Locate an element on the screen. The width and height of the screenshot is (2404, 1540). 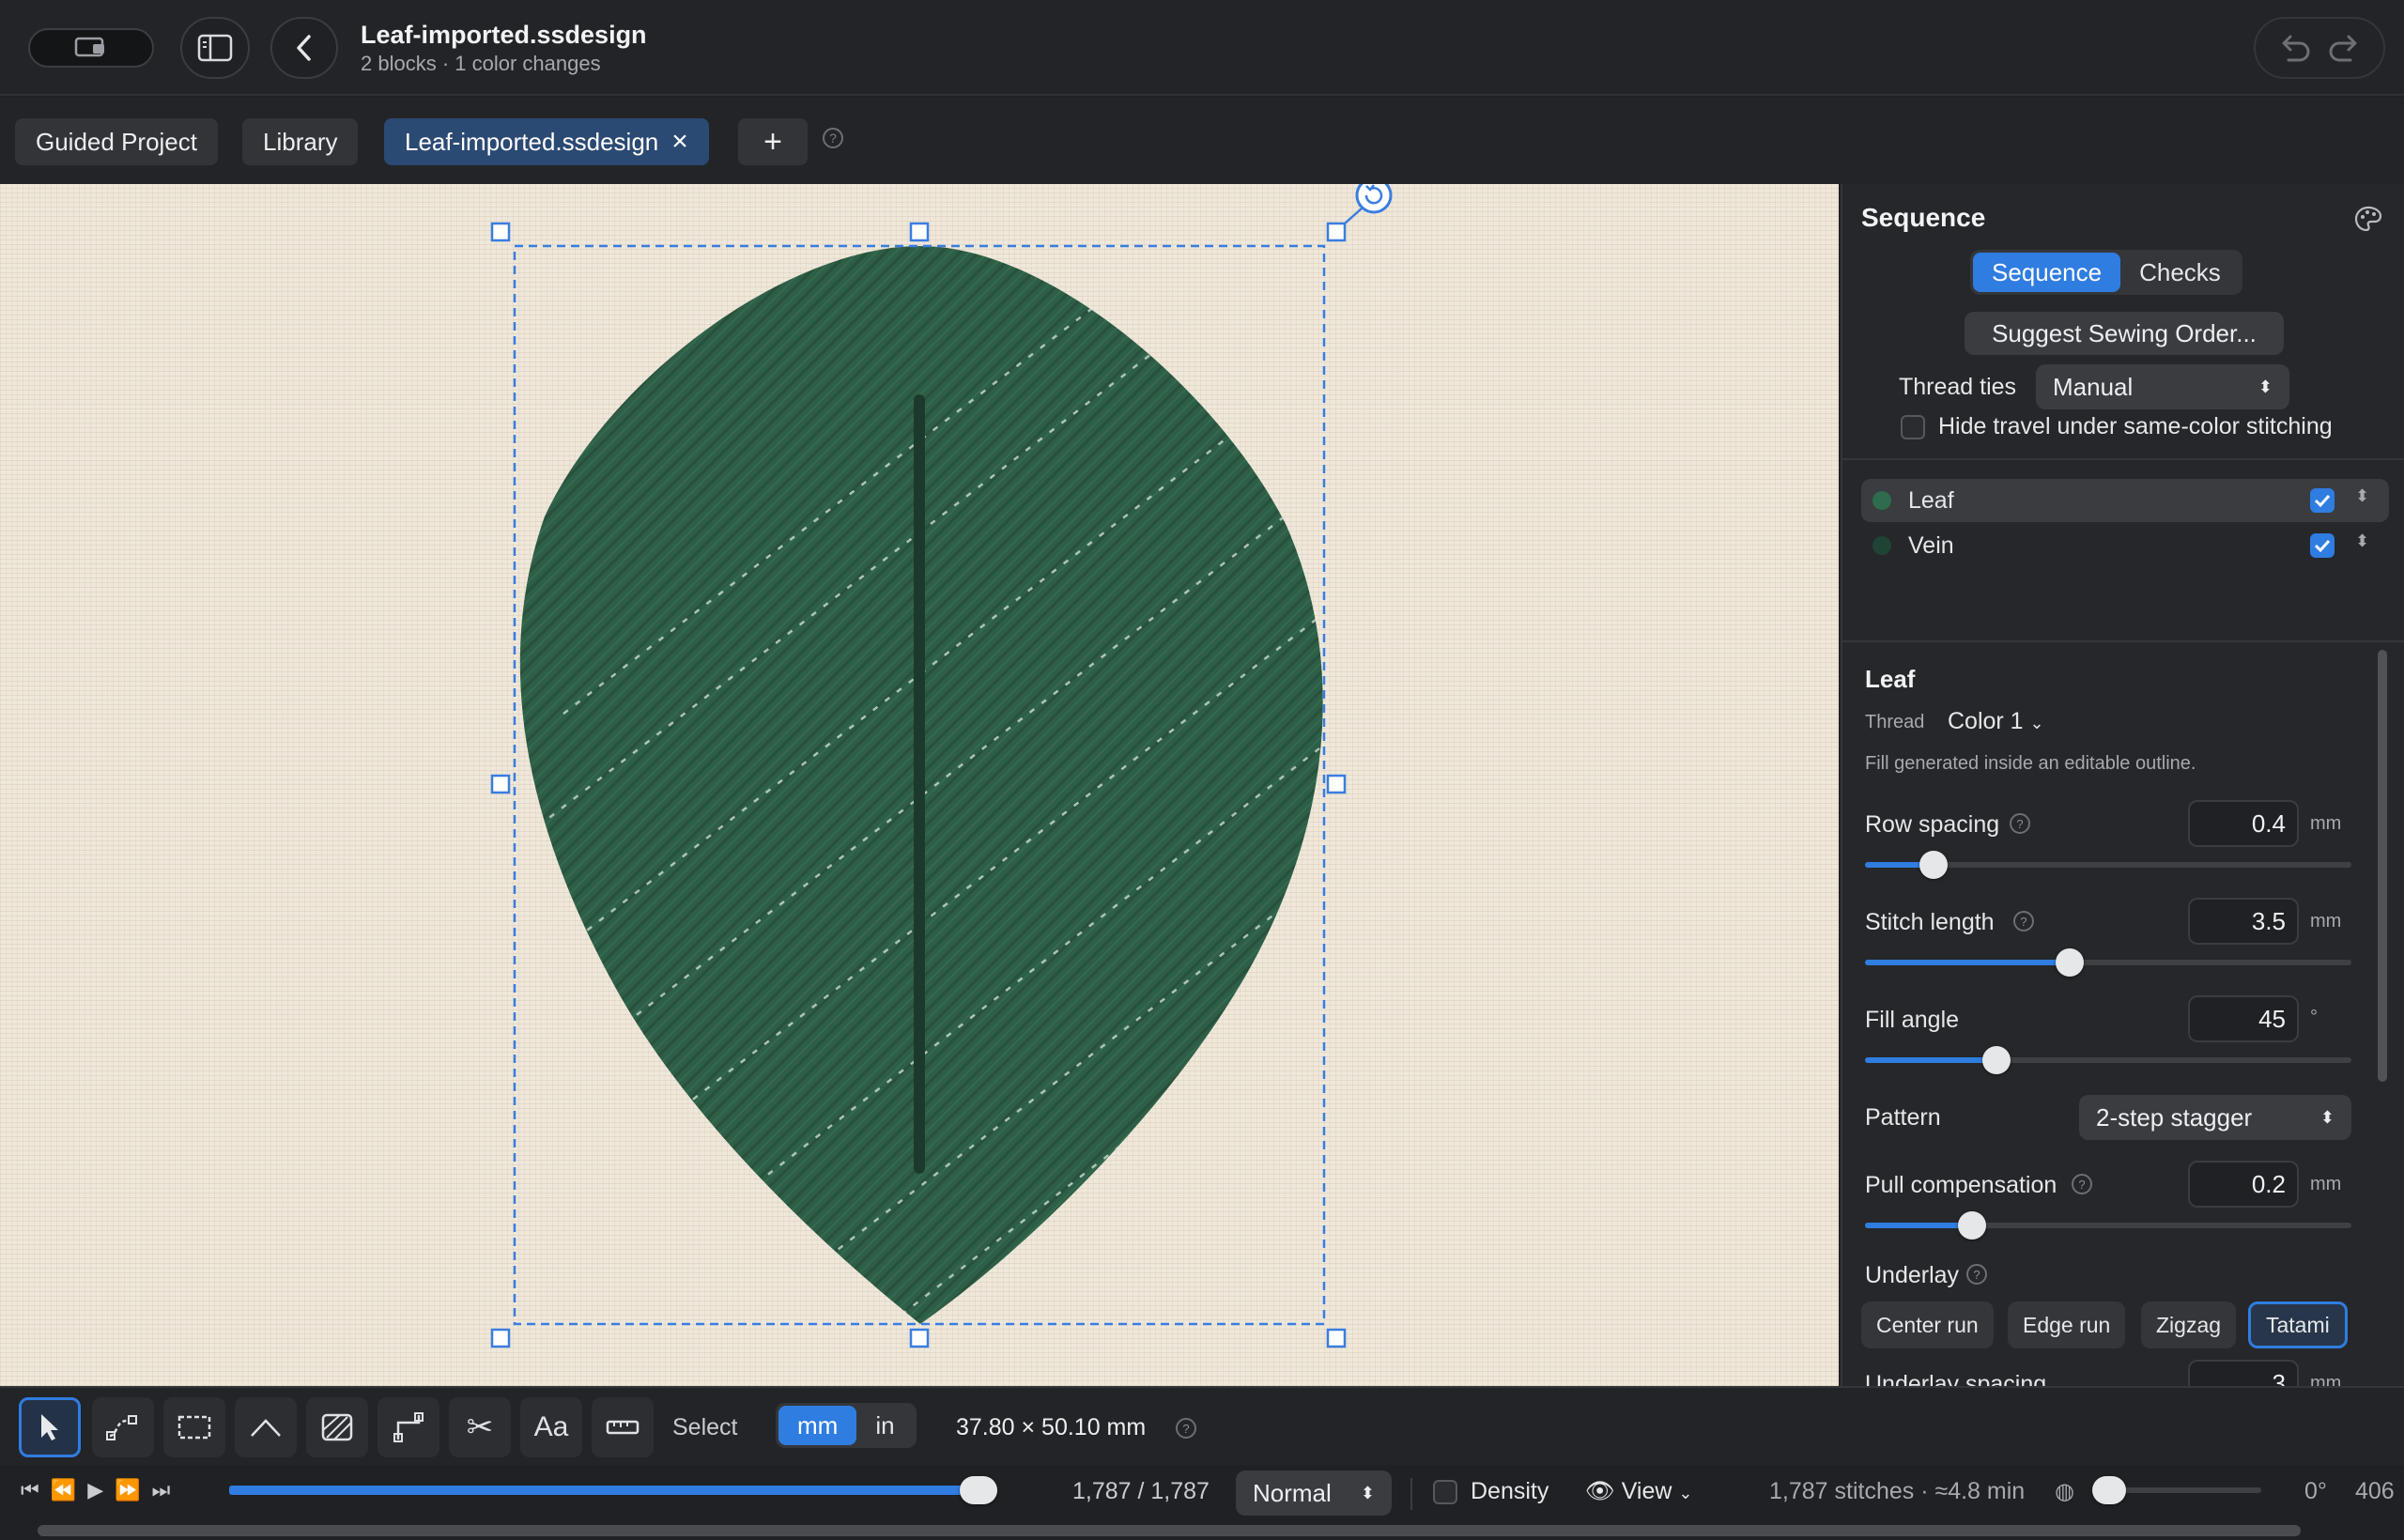
add-tab-button: + is located at coordinates (773, 141).